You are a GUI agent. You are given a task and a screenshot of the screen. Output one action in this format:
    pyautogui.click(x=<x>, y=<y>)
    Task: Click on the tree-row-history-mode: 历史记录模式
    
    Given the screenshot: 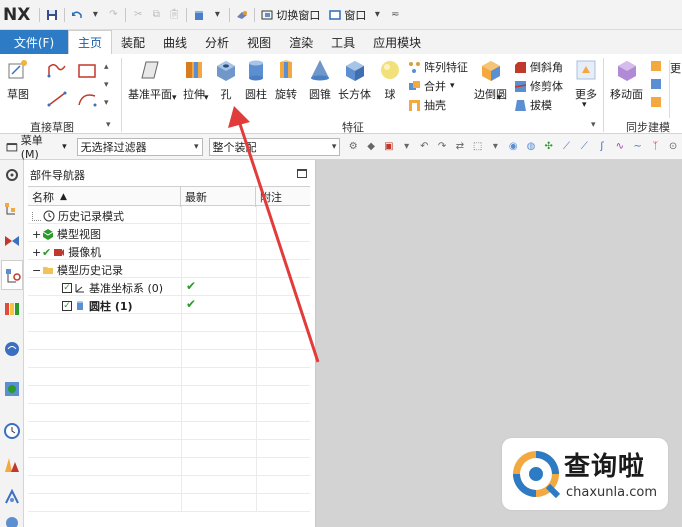 What is the action you would take?
    pyautogui.click(x=169, y=215)
    